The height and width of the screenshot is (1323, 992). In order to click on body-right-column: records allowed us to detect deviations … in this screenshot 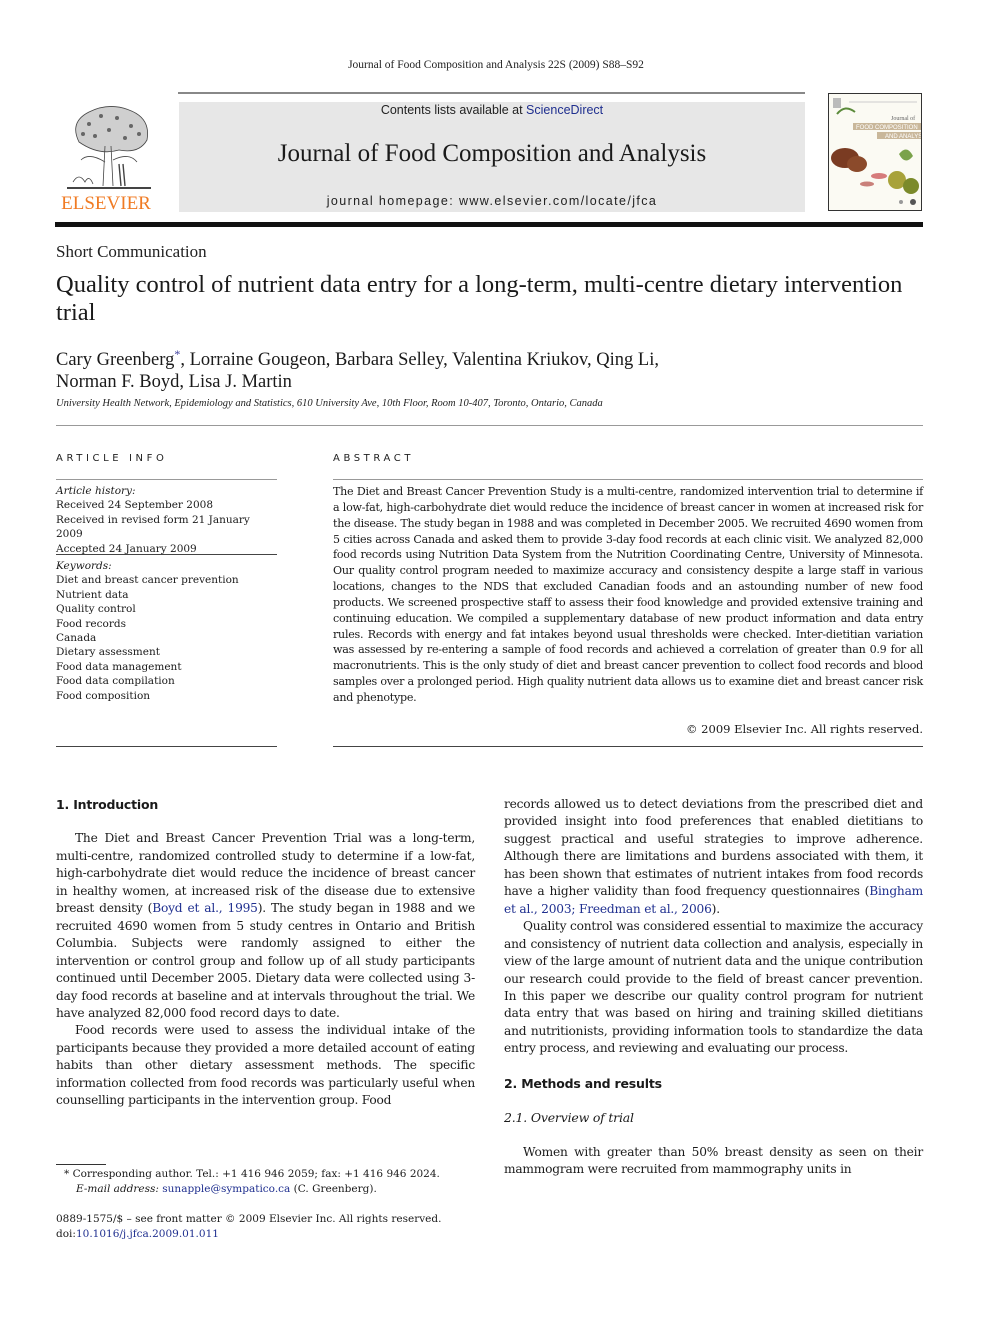, I will do `click(713, 987)`.